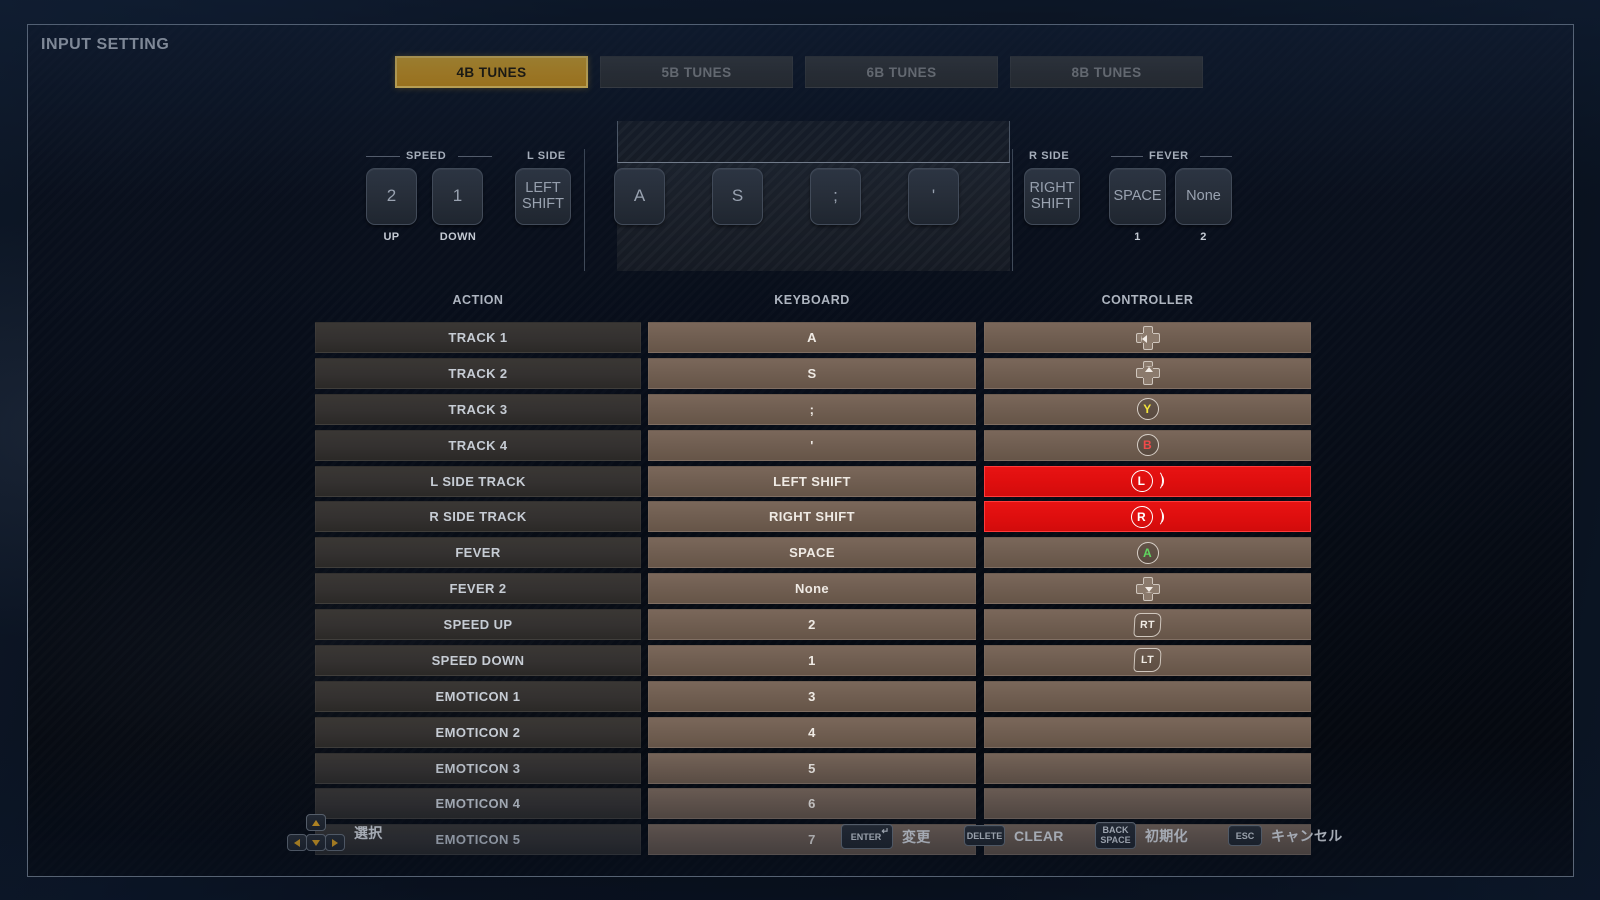  What do you see at coordinates (478, 553) in the screenshot?
I see `cell-action: FEVER` at bounding box center [478, 553].